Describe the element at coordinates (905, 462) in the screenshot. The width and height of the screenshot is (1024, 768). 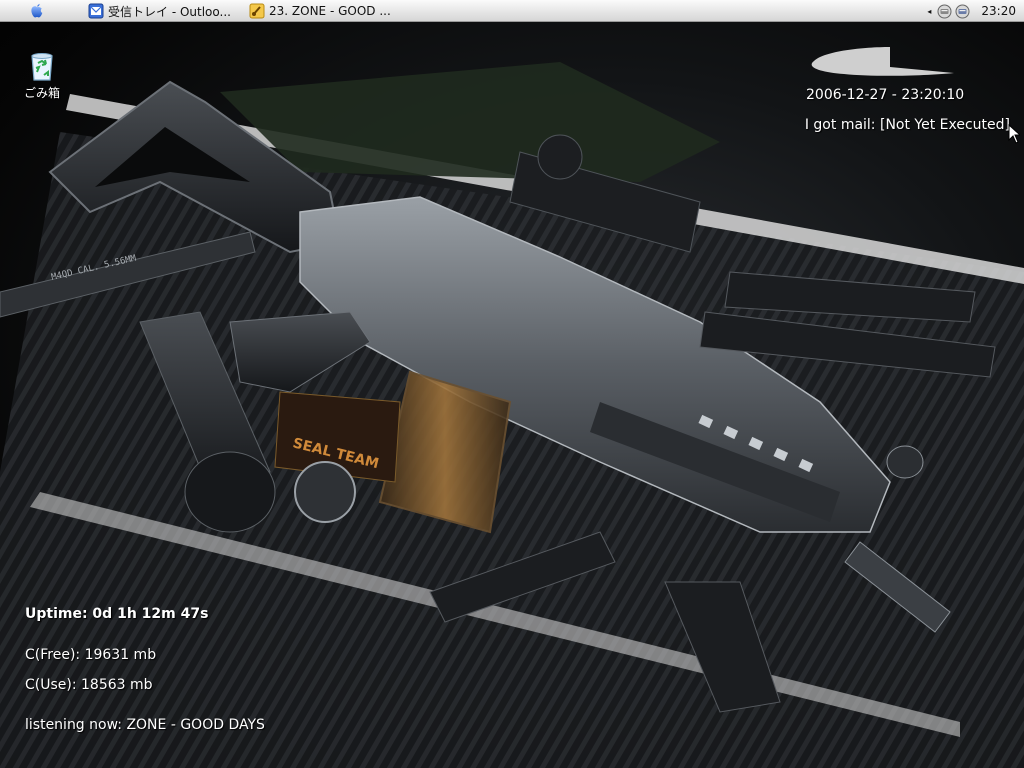
I see `front-sight` at that location.